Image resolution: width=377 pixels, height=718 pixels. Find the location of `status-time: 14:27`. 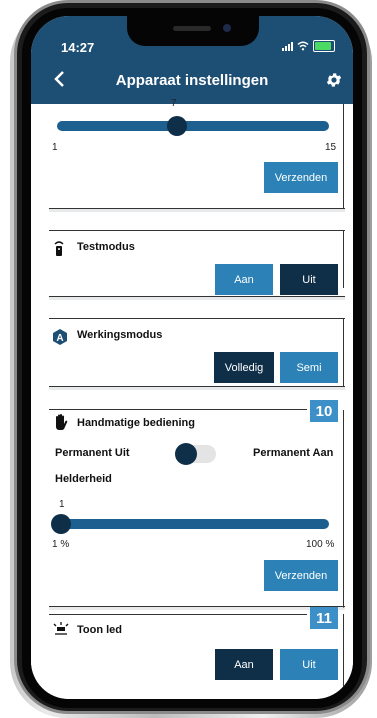

status-time: 14:27 is located at coordinates (78, 47).